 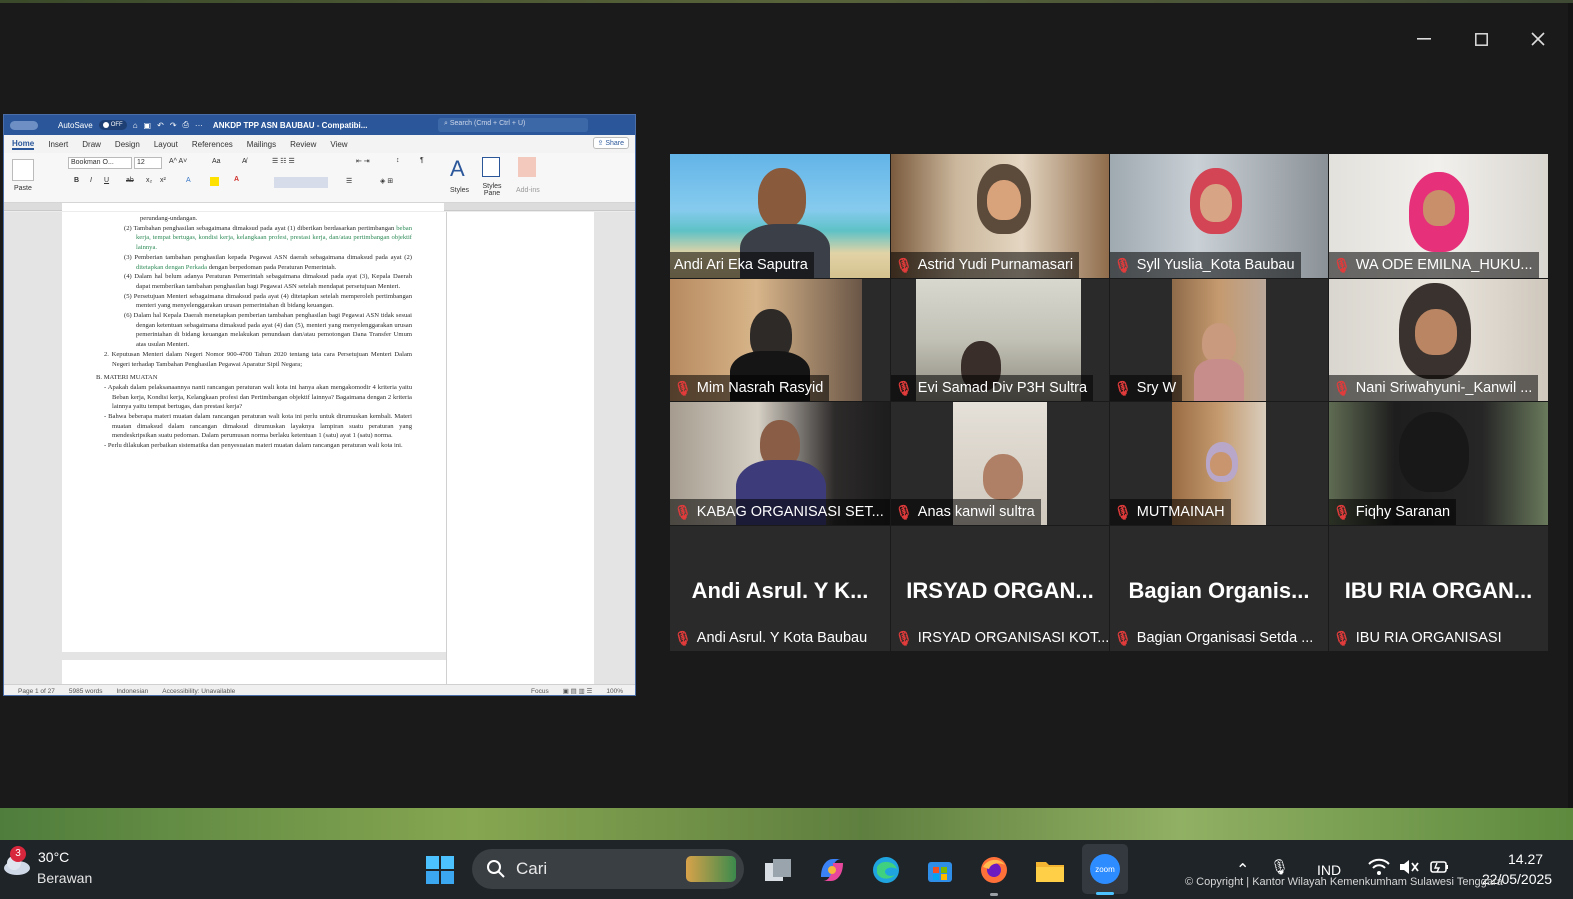 I want to click on alignment-icons, so click(x=301, y=182).